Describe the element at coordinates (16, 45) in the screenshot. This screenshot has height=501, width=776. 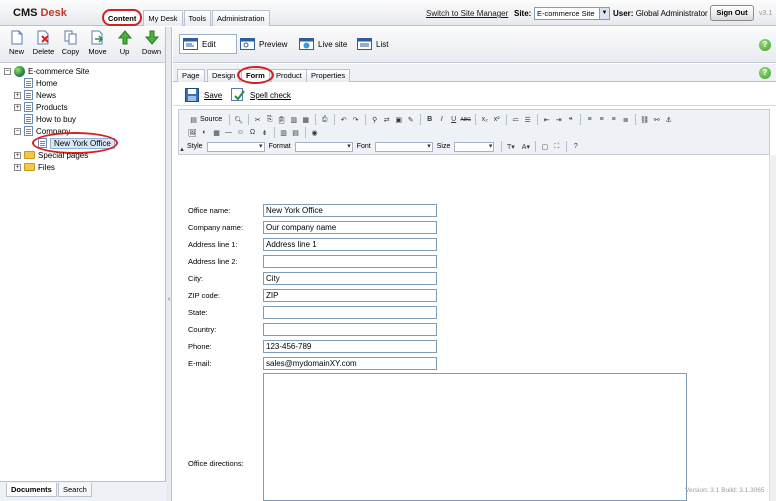
I see `new-button: New` at that location.